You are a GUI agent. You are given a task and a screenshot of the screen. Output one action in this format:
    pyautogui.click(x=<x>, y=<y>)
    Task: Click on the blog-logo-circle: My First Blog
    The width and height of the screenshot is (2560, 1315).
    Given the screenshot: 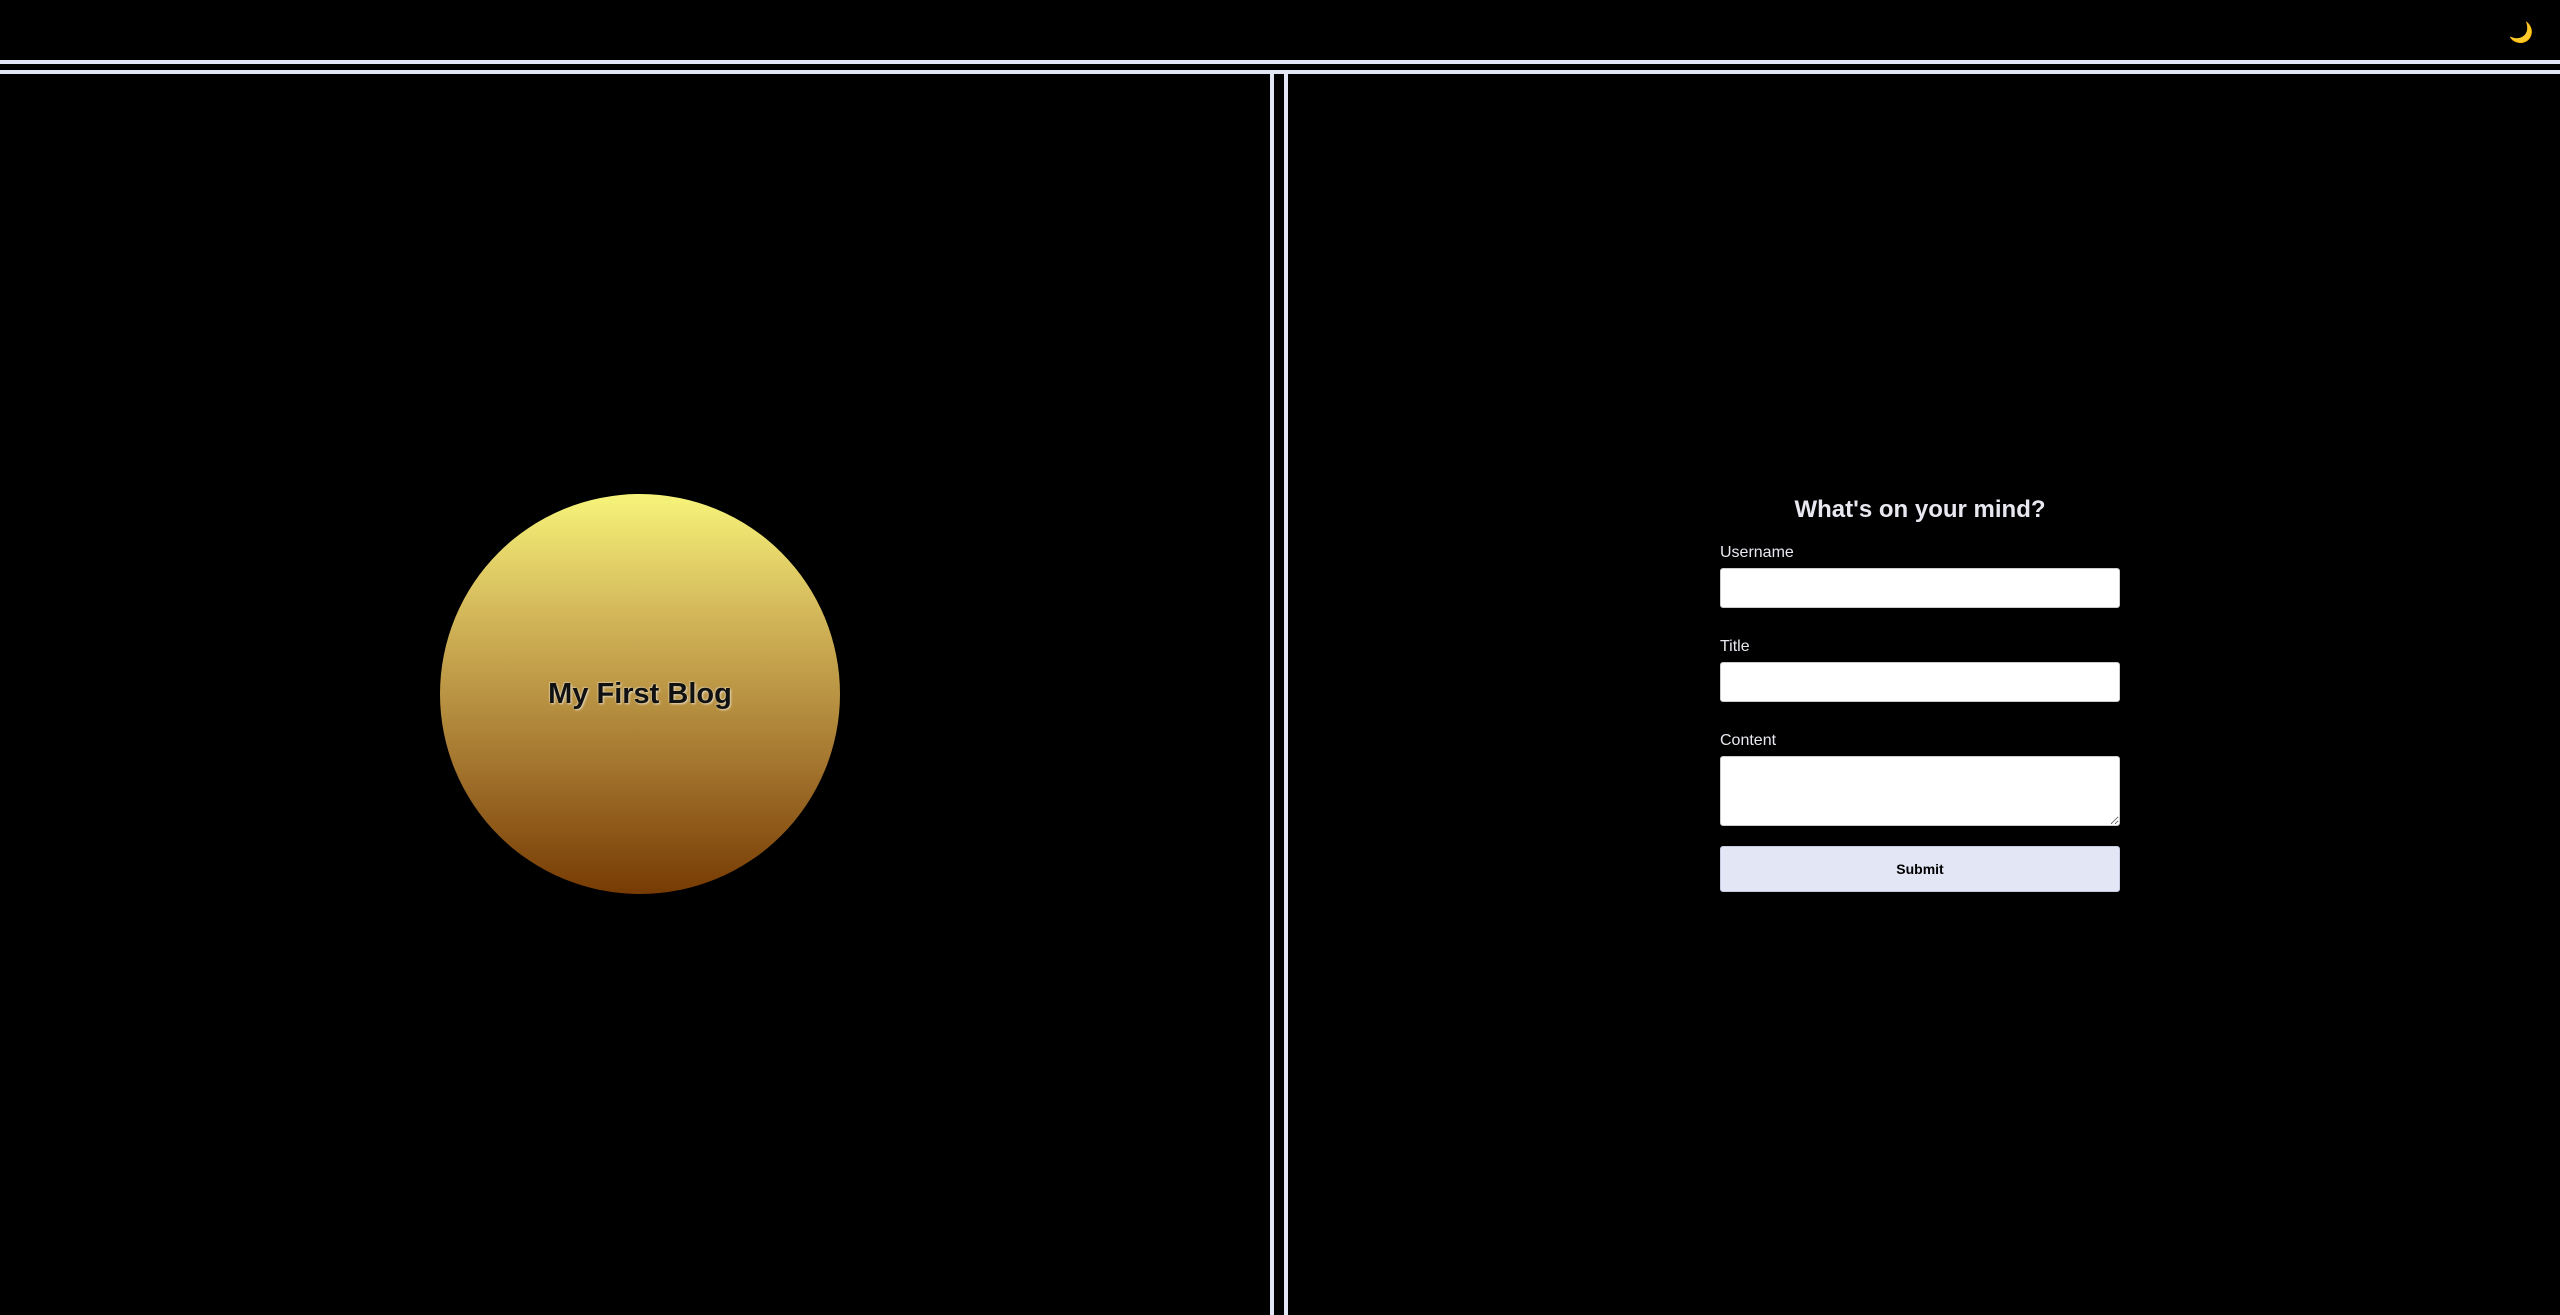 What is the action you would take?
    pyautogui.click(x=640, y=694)
    